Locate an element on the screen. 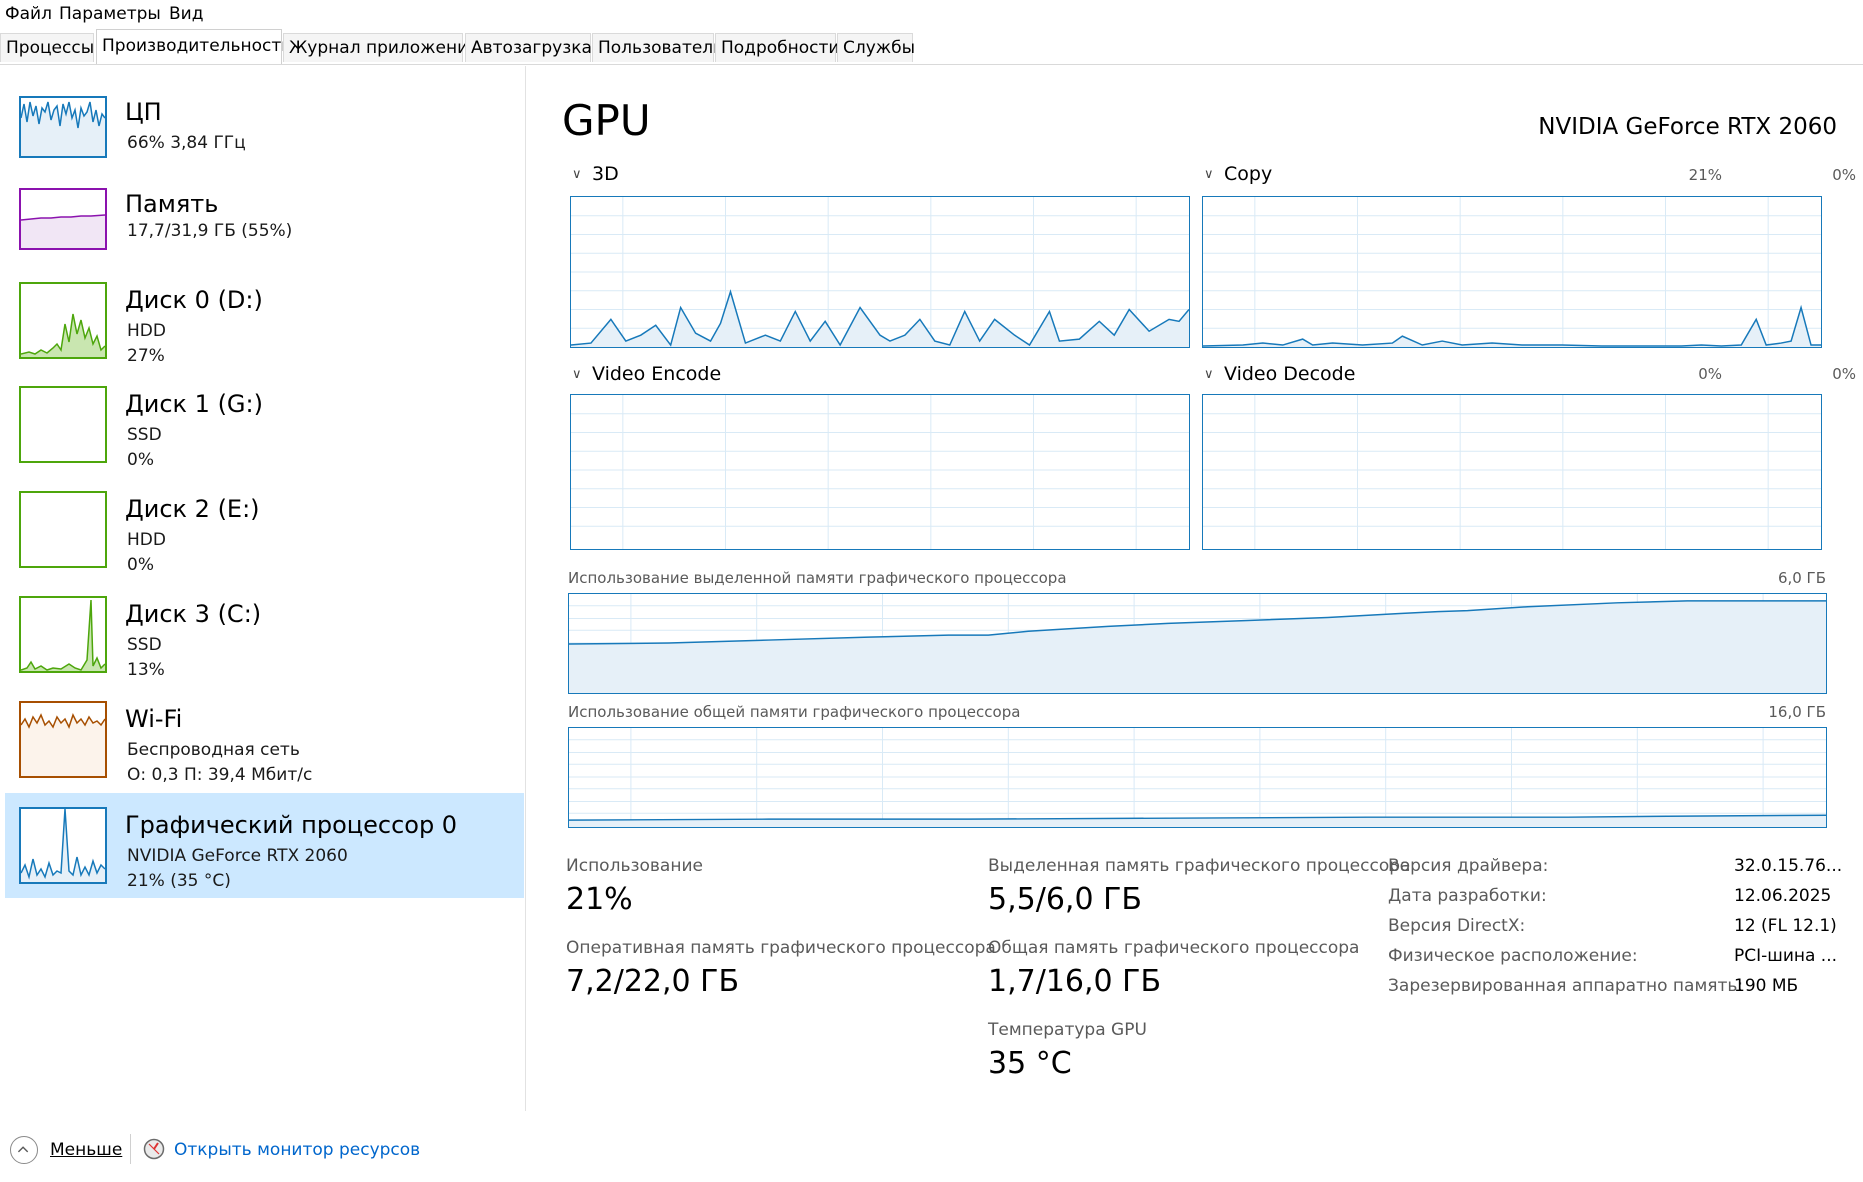  memory-graph-icon is located at coordinates (63, 219).